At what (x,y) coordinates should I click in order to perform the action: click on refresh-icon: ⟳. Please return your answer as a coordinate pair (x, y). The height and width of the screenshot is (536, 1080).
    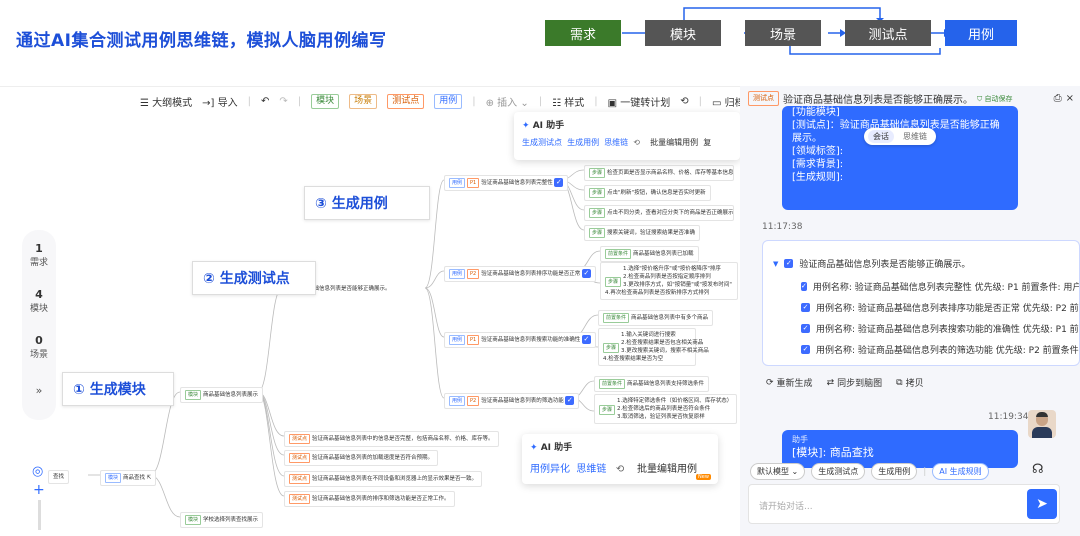
    Looking at the image, I should click on (770, 382).